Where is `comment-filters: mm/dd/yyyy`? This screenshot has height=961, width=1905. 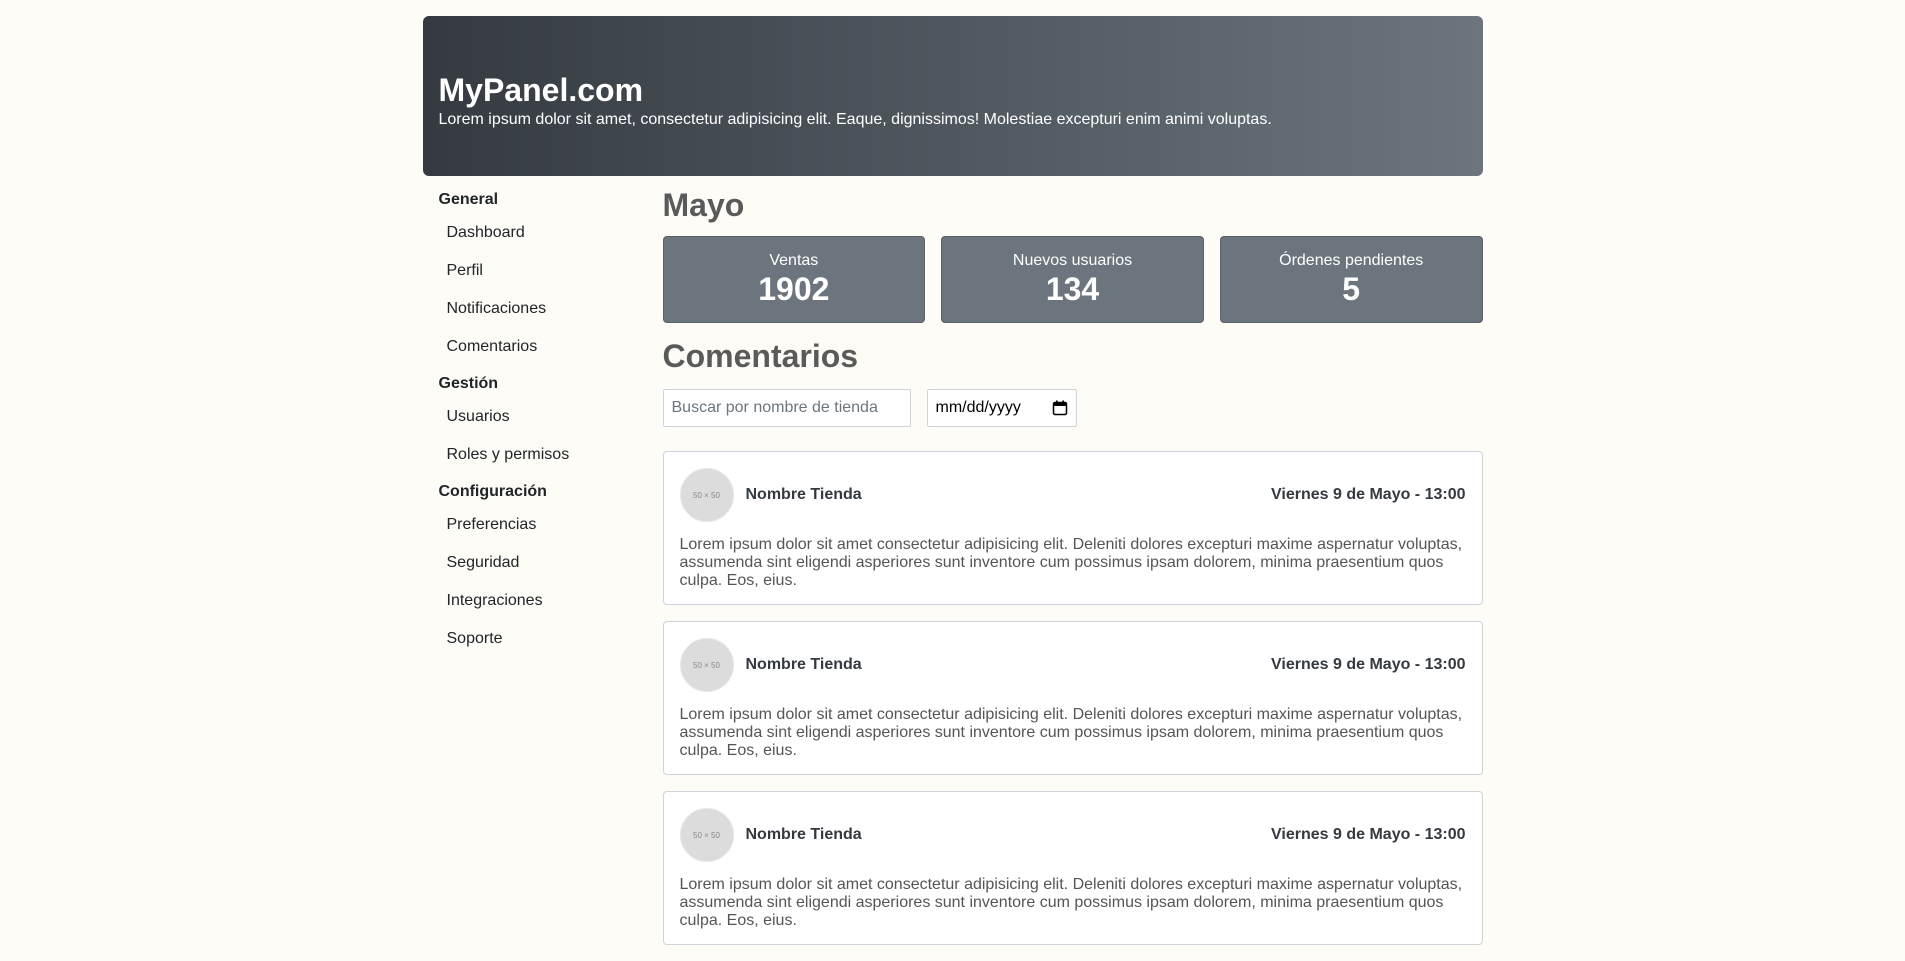
comment-filters: mm/dd/yyyy is located at coordinates (1072, 408).